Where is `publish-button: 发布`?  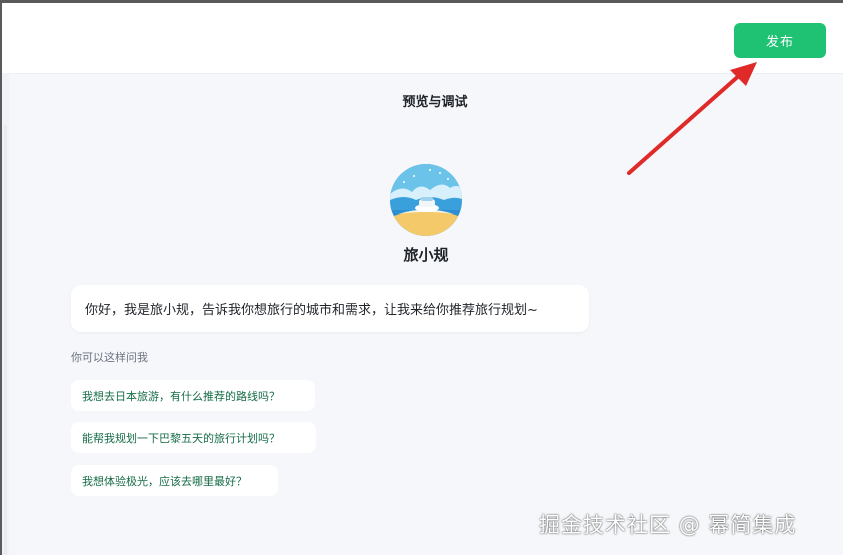
publish-button: 发布 is located at coordinates (780, 40).